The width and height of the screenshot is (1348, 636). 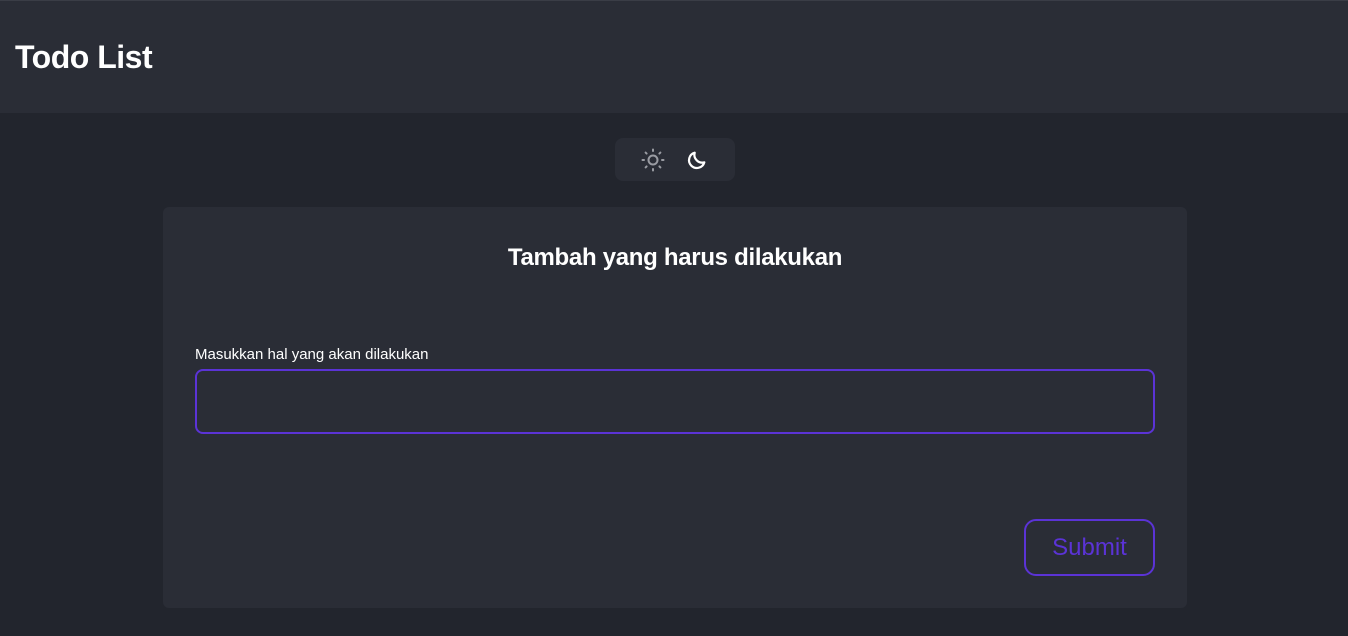 I want to click on submit-button: Submit, so click(x=1089, y=547).